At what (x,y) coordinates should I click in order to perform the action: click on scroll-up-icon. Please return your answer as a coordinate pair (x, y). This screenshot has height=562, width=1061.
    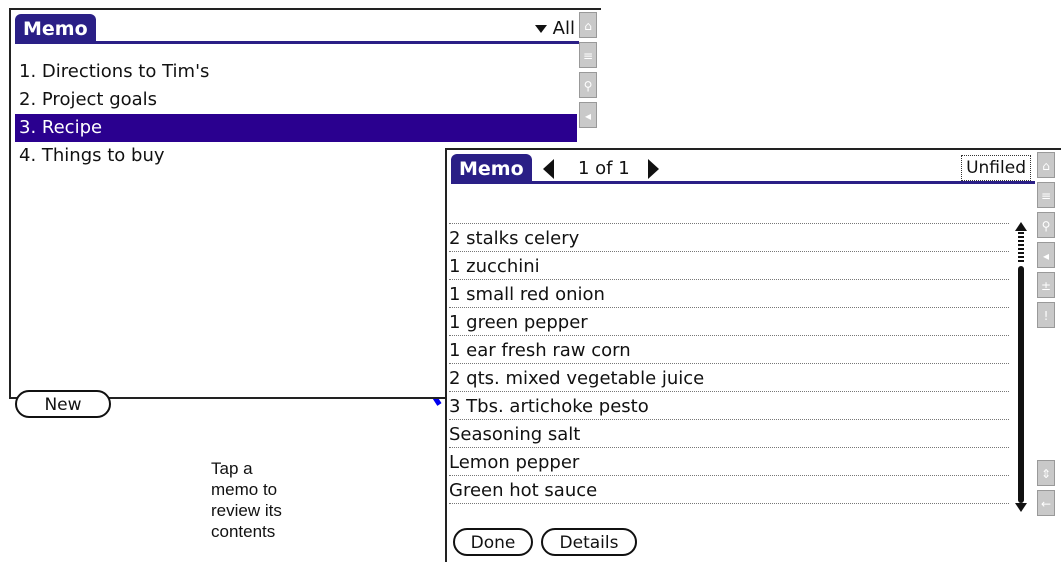
    Looking at the image, I should click on (1021, 226).